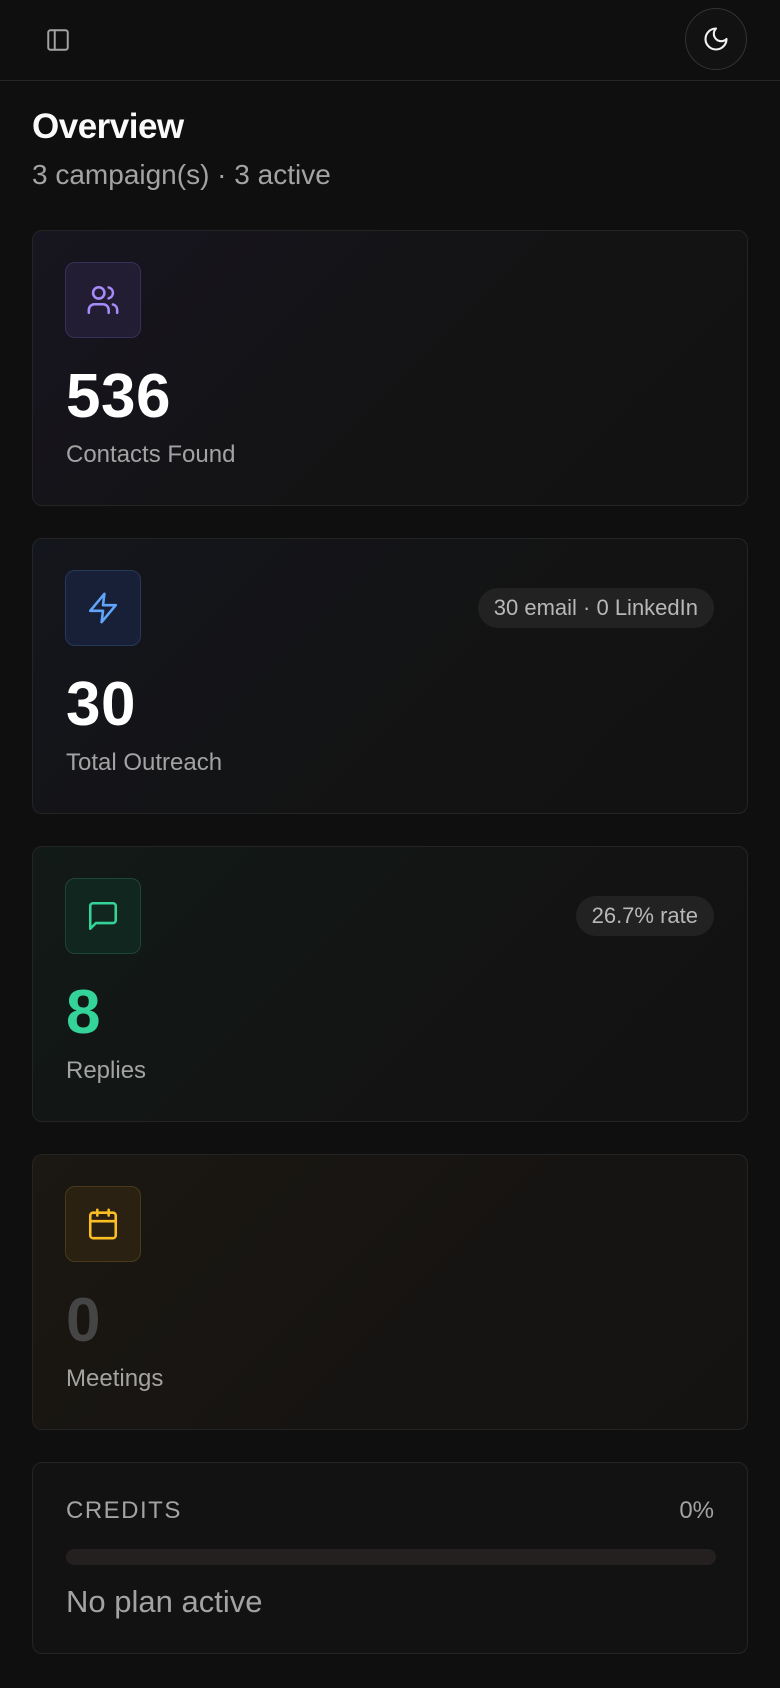  Describe the element at coordinates (83, 1012) in the screenshot. I see `replies-value: 8` at that location.